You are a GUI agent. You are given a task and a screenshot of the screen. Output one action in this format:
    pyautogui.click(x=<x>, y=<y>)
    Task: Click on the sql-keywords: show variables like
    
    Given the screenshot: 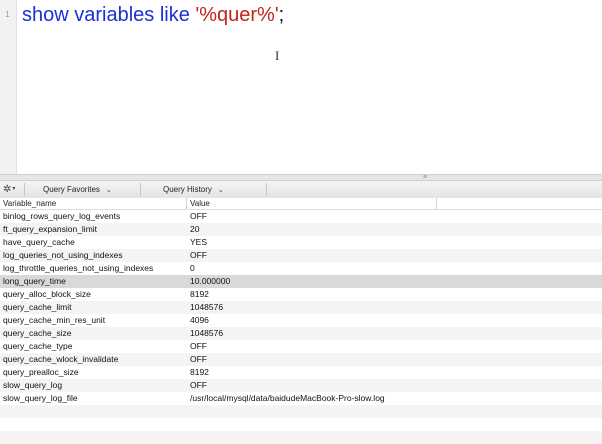 What is the action you would take?
    pyautogui.click(x=109, y=15)
    